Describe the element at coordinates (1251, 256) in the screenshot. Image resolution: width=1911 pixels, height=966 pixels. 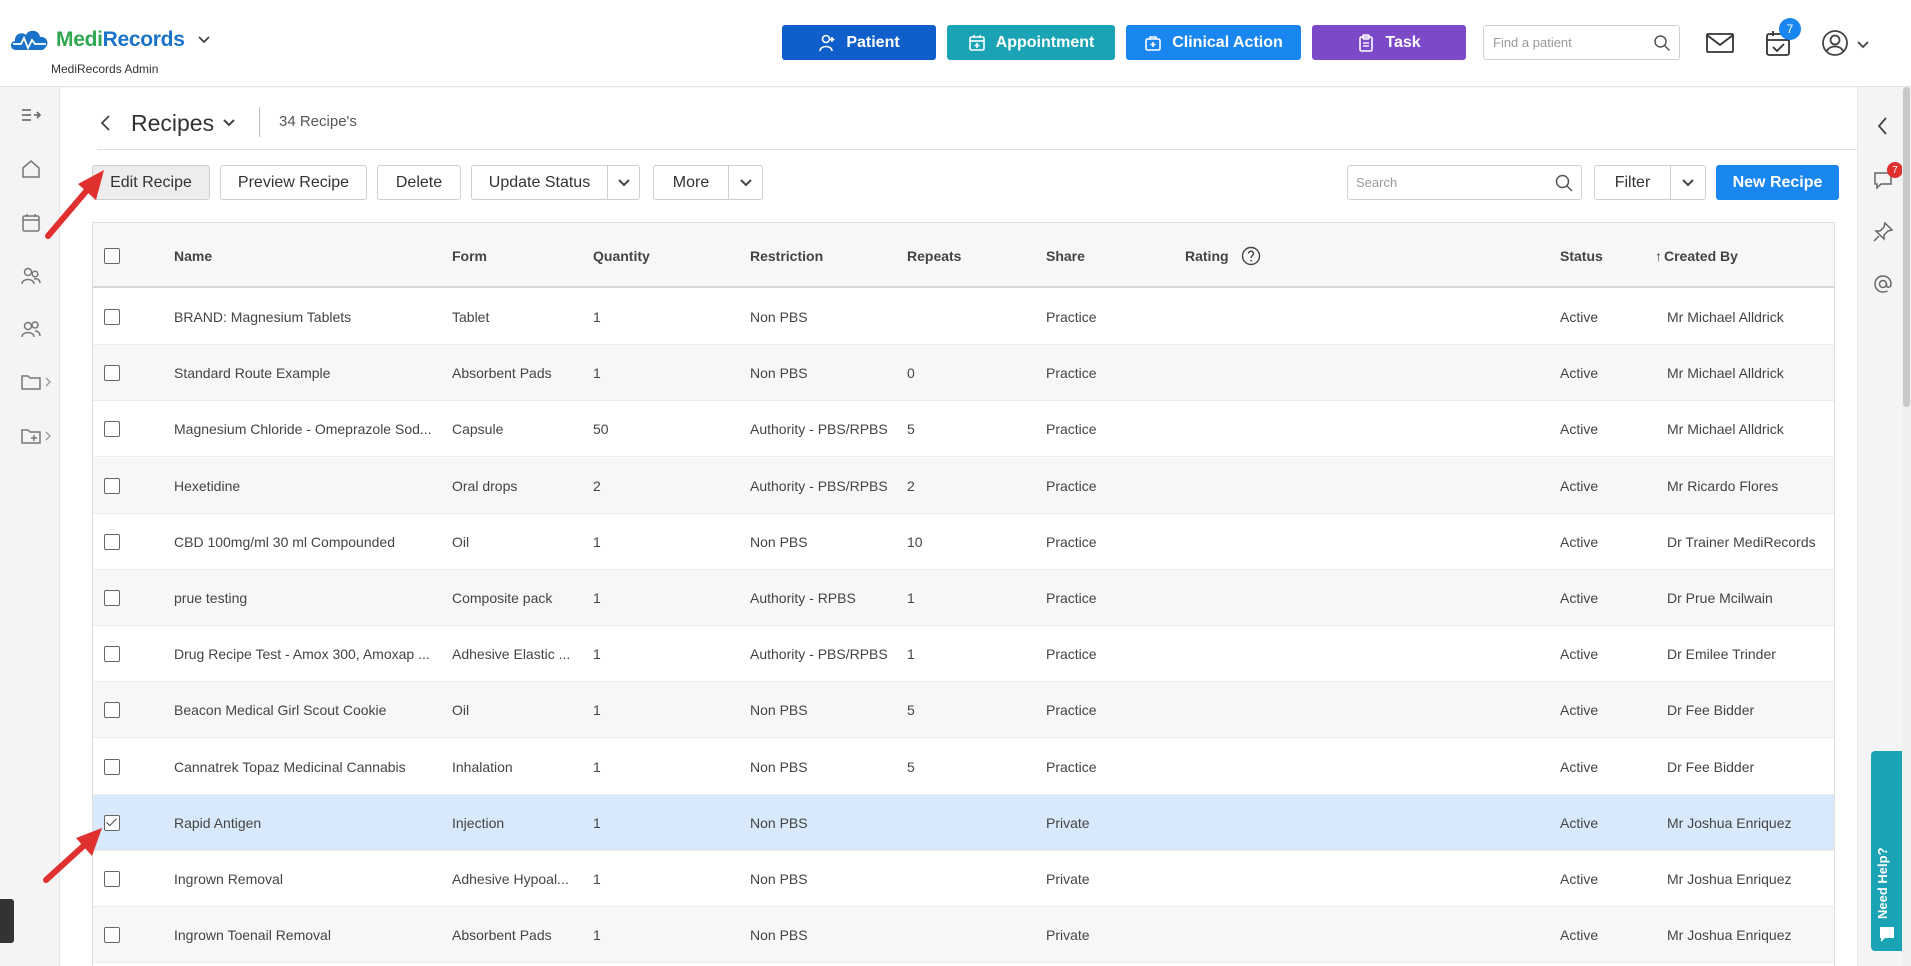
I see `help-circle-icon` at that location.